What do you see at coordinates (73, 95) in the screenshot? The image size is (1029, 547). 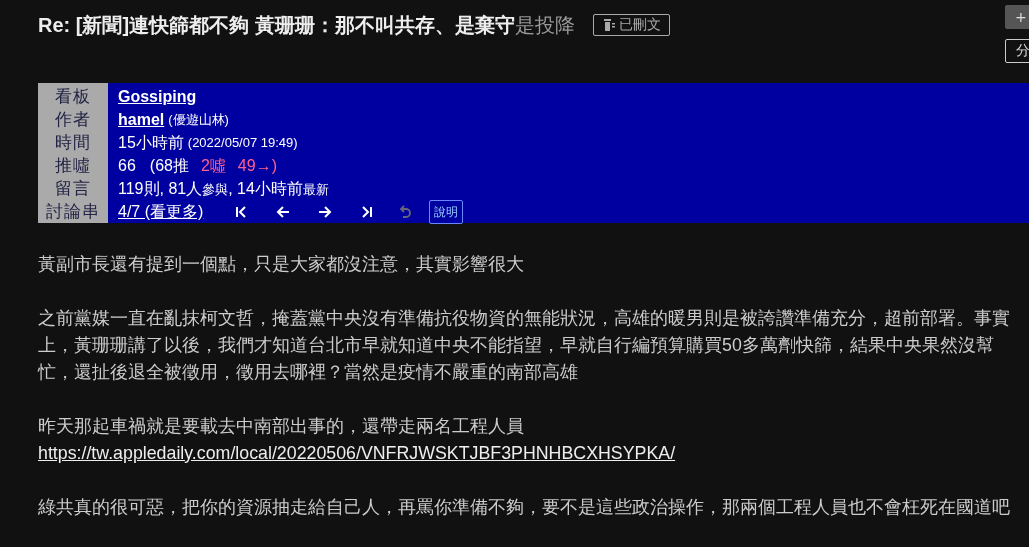 I see `field-label: 看板` at bounding box center [73, 95].